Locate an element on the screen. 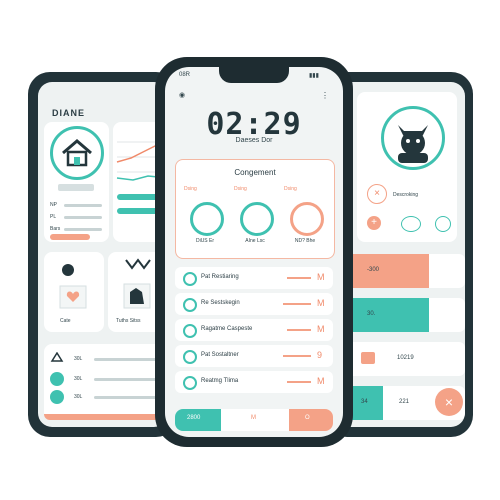 Image resolution: width=500 pixels, height=500 pixels. home-card: NP PL Bars is located at coordinates (76, 182).